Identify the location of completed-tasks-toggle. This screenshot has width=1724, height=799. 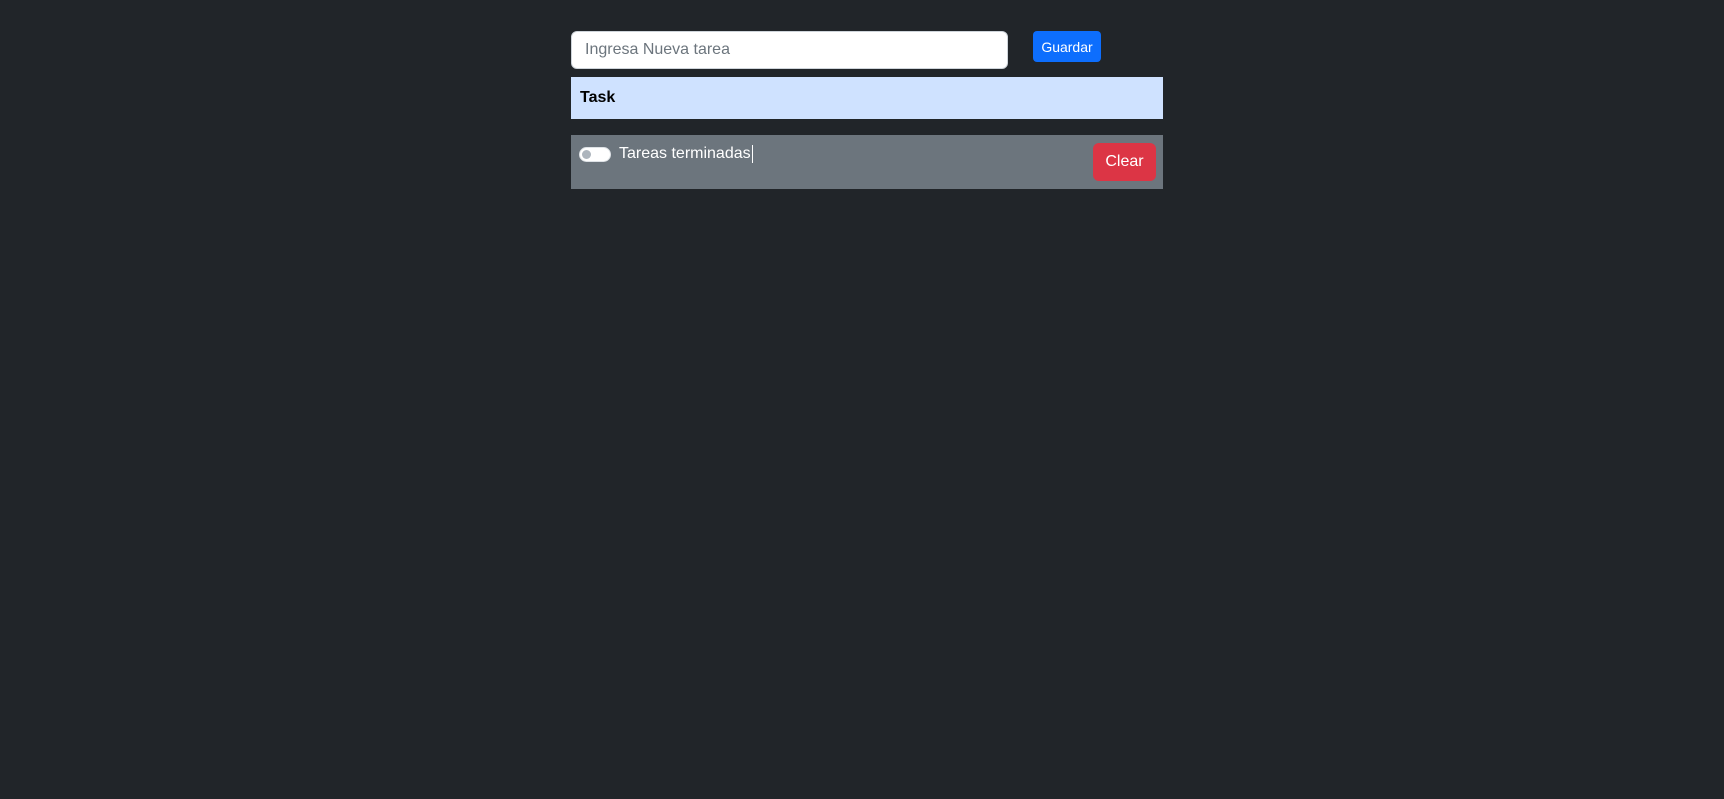
(595, 154).